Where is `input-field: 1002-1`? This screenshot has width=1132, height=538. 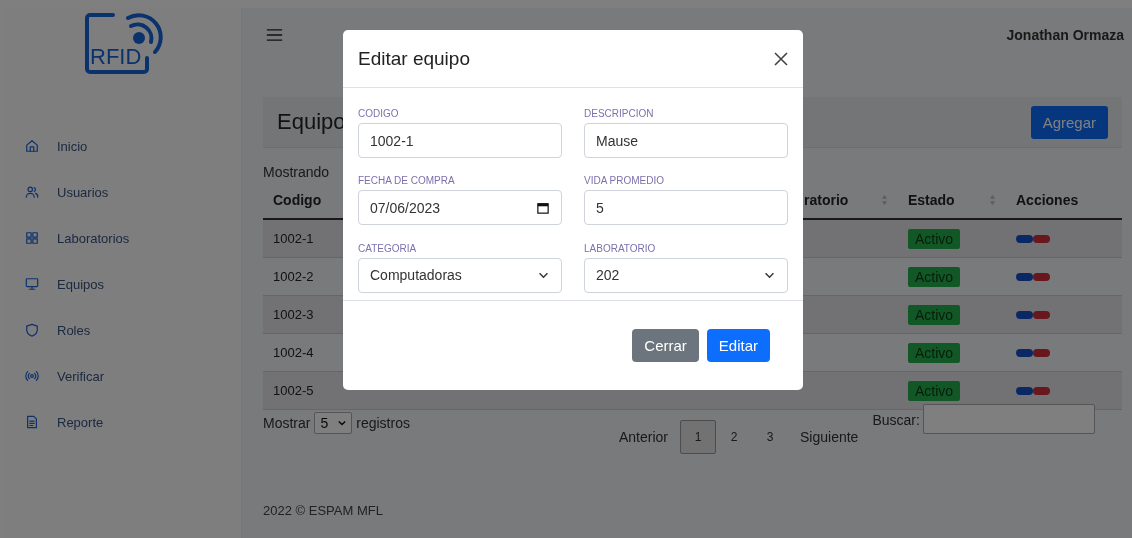
input-field: 1002-1 is located at coordinates (460, 140).